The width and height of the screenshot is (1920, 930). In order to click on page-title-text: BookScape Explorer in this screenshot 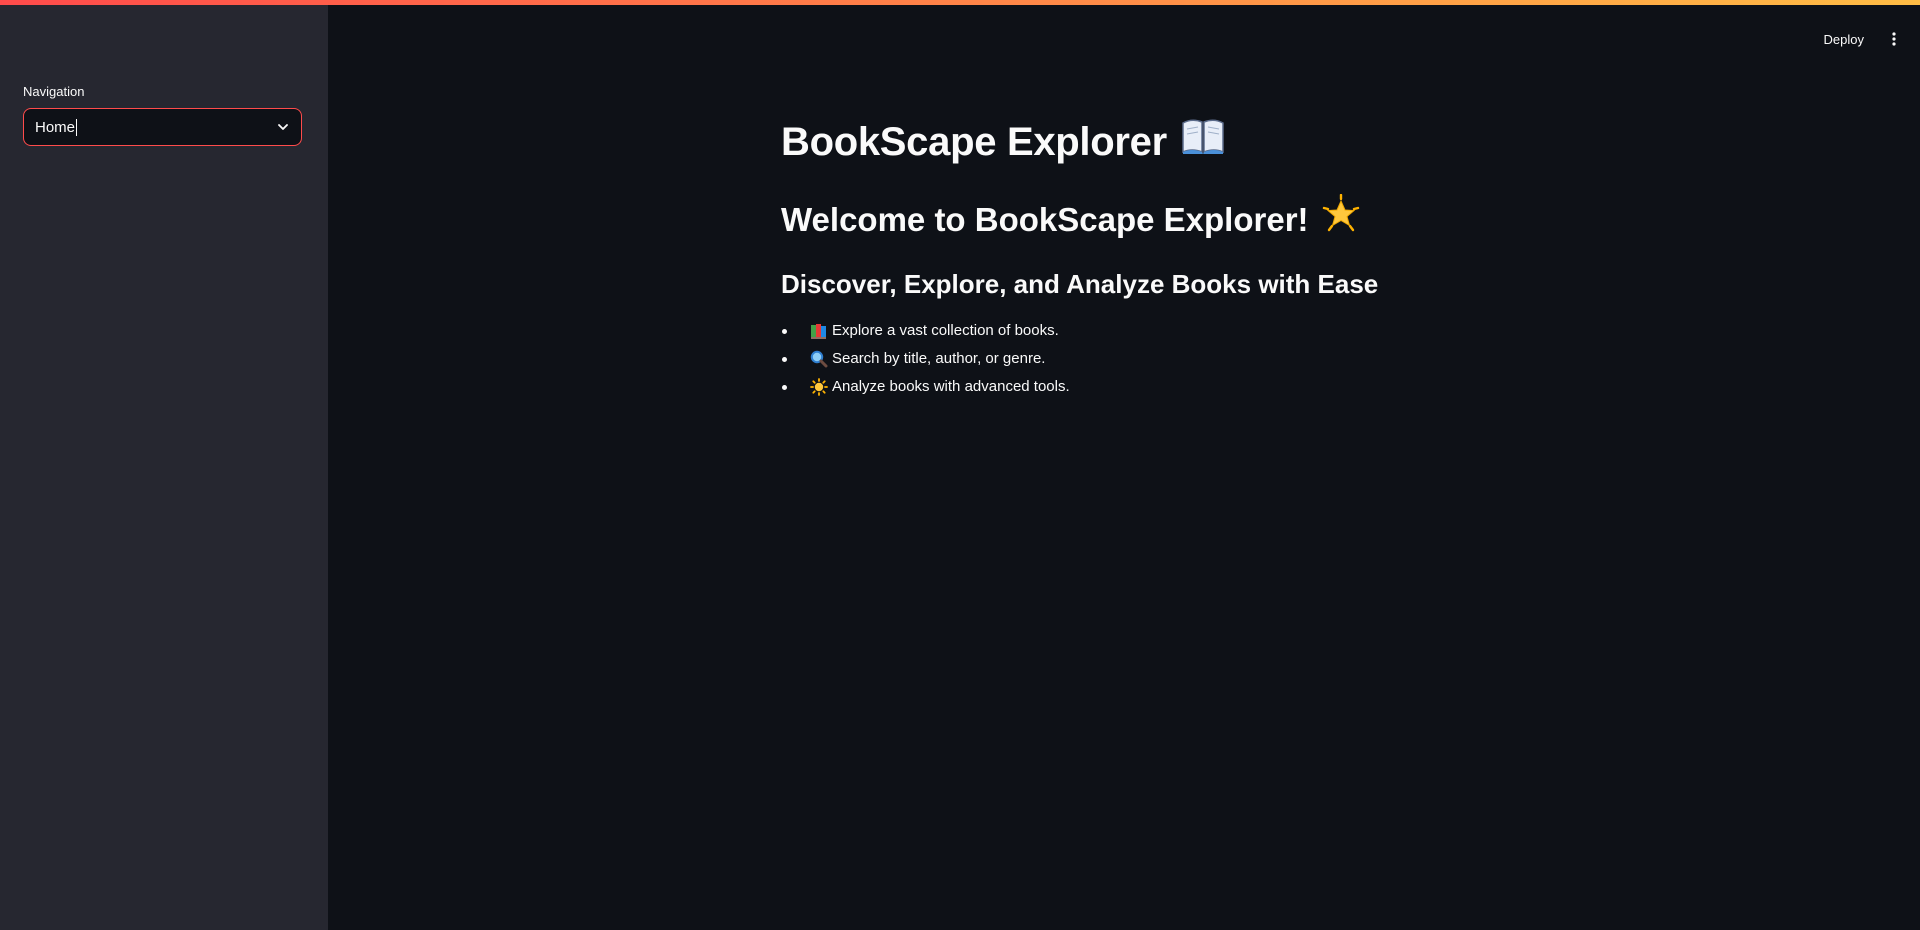, I will do `click(974, 142)`.